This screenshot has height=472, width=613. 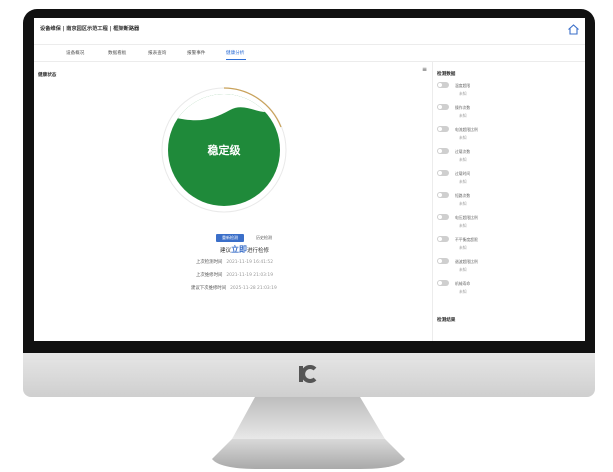 I want to click on sidebar-title: 检测数据, so click(x=446, y=74).